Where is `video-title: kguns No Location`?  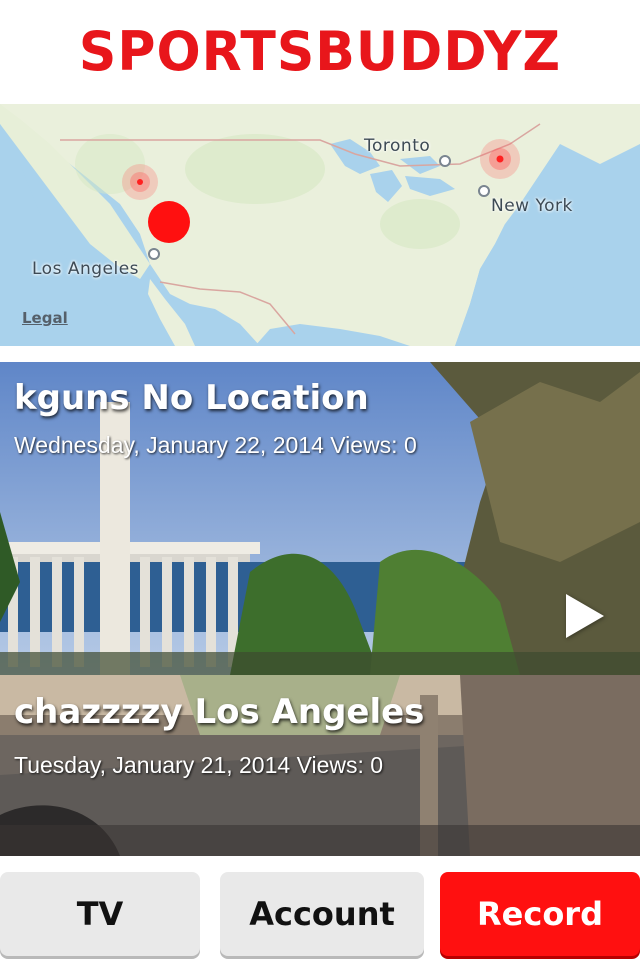 video-title: kguns No Location is located at coordinates (191, 398).